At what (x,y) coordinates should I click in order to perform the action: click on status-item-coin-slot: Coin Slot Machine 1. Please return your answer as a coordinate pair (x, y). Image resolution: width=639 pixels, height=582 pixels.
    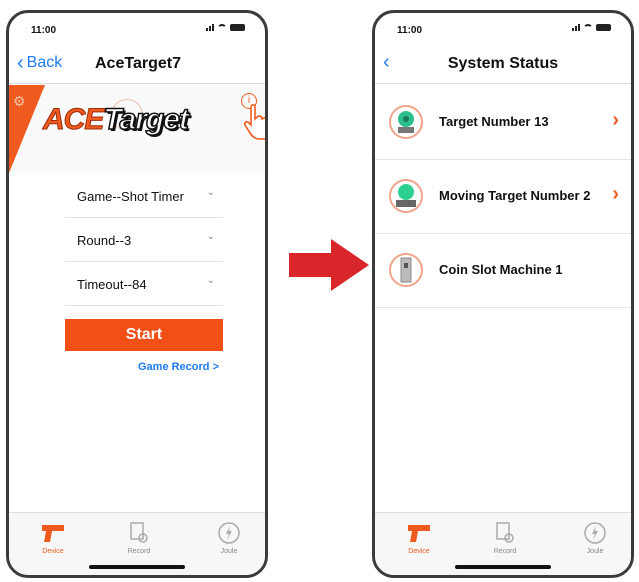
    Looking at the image, I should click on (503, 270).